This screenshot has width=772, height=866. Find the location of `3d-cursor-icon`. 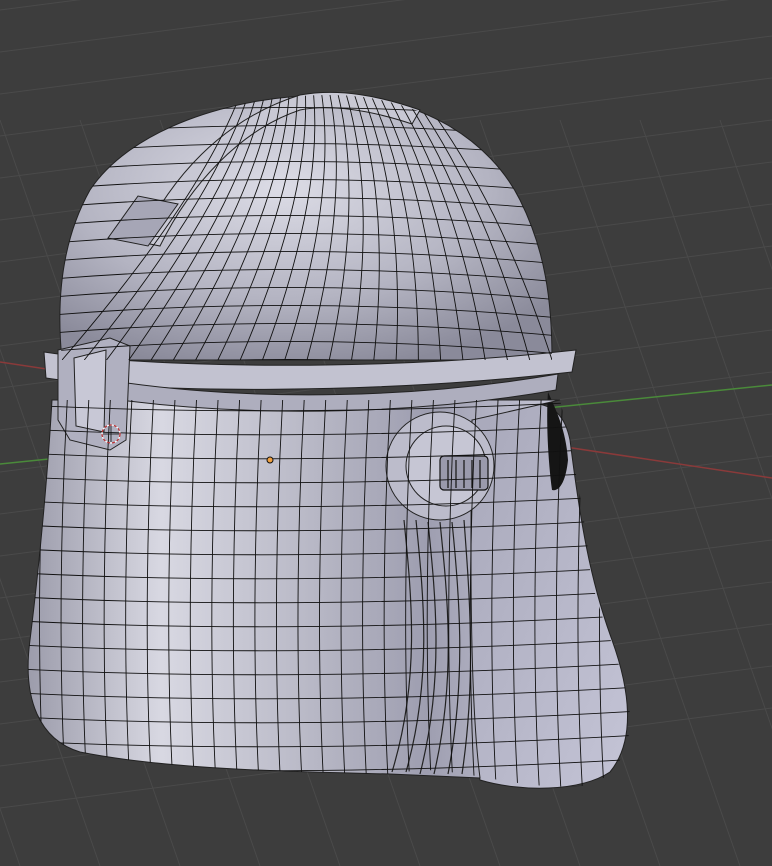

3d-cursor-icon is located at coordinates (111, 434).